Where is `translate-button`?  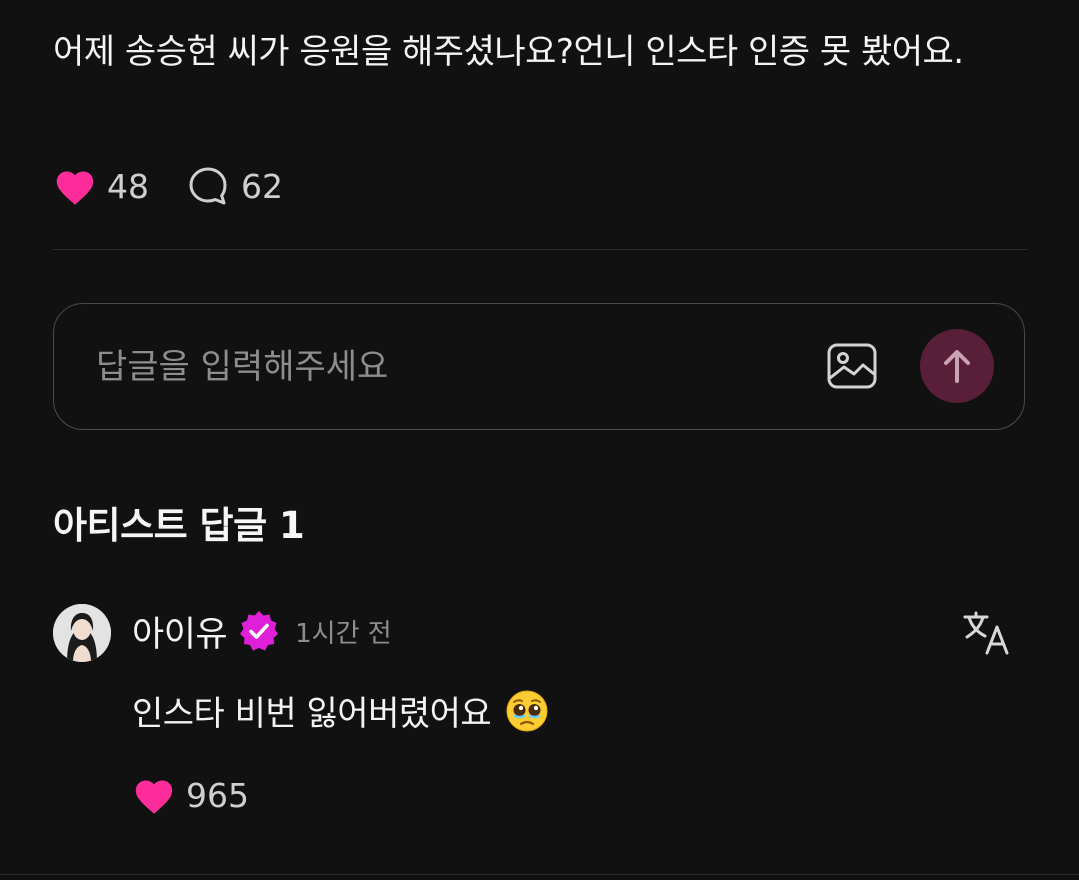 translate-button is located at coordinates (987, 633).